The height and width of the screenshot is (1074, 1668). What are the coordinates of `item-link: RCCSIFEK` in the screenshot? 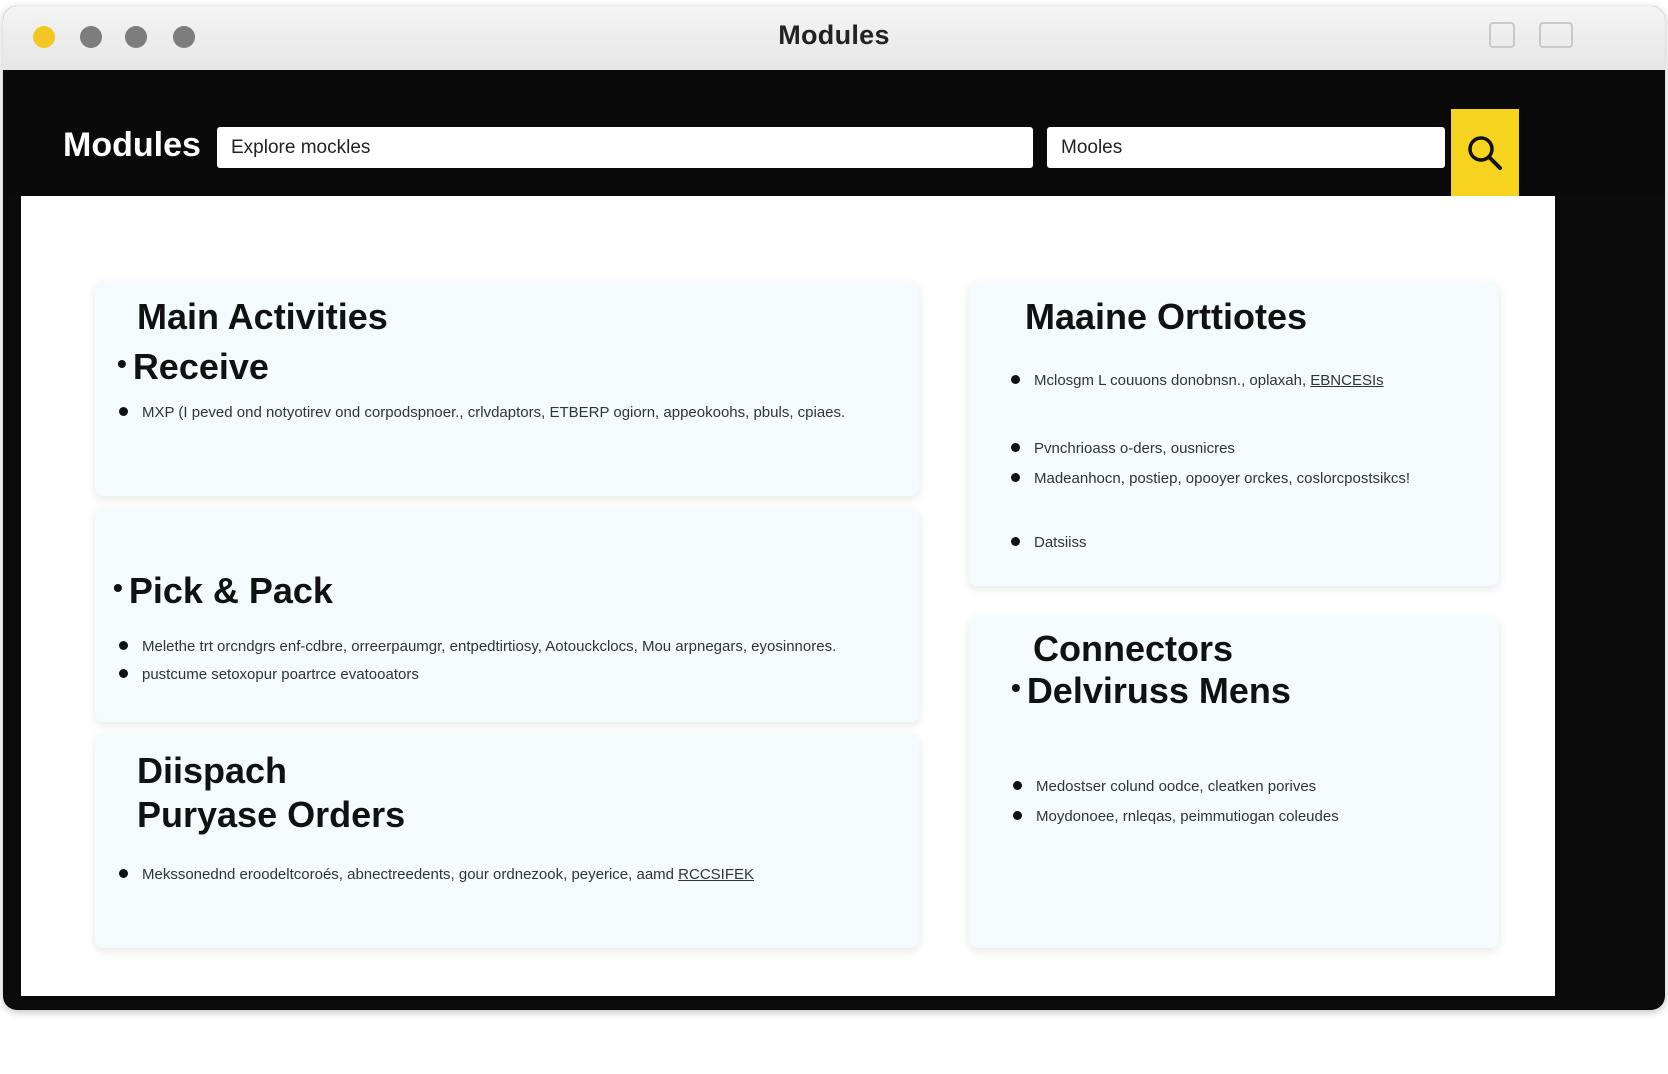 It's located at (716, 874).